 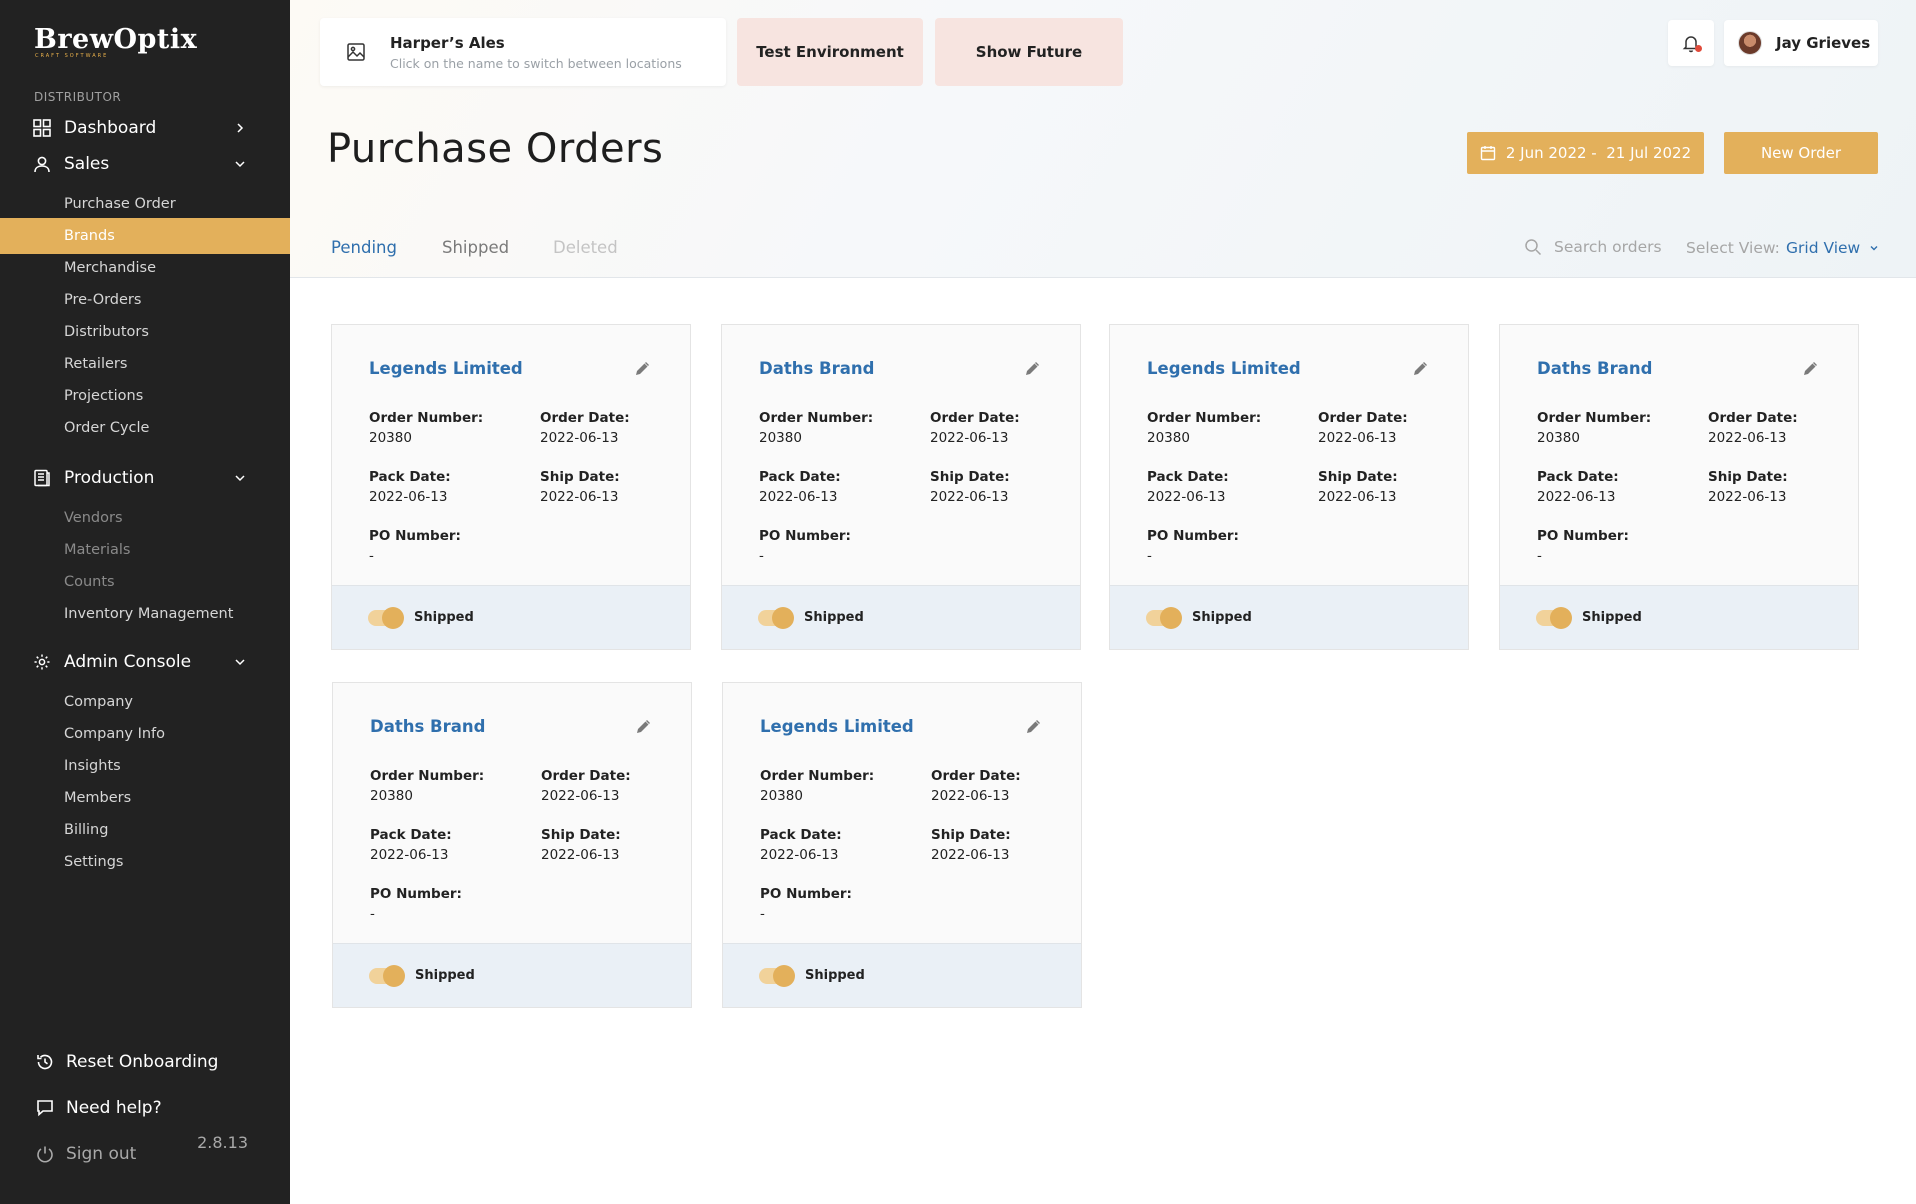 I want to click on history-icon, so click(x=45, y=1062).